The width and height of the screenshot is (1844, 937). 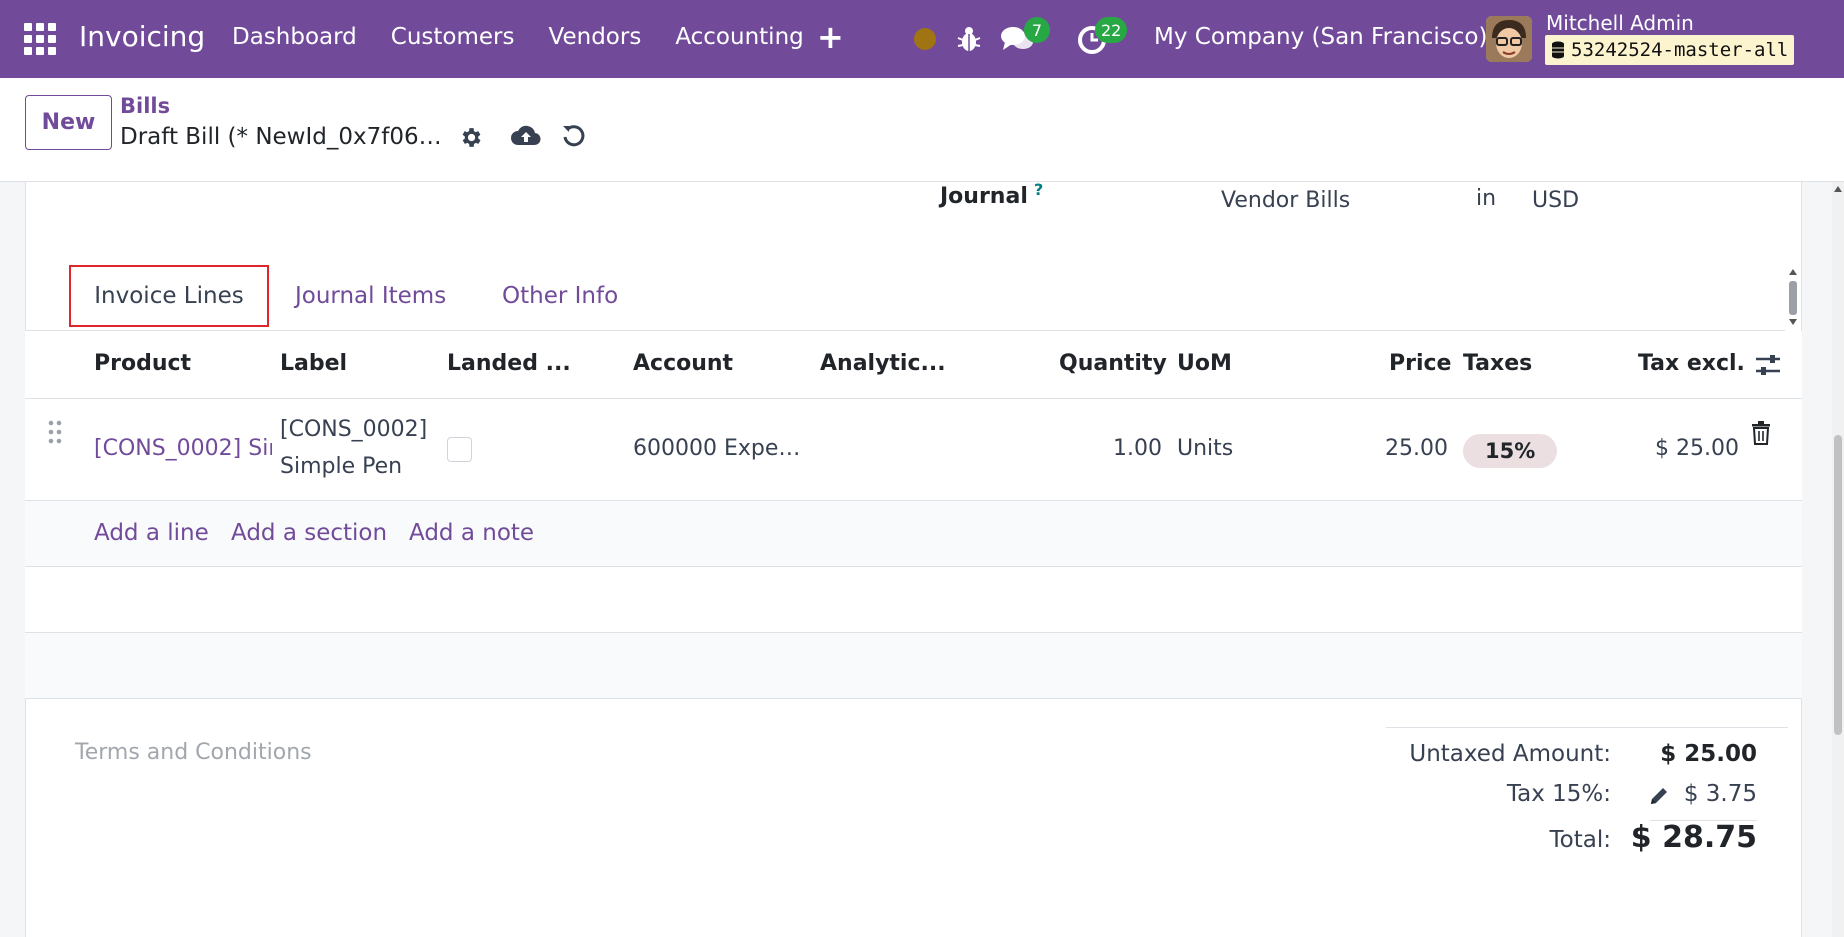 I want to click on total-label: Total:, so click(x=1580, y=840).